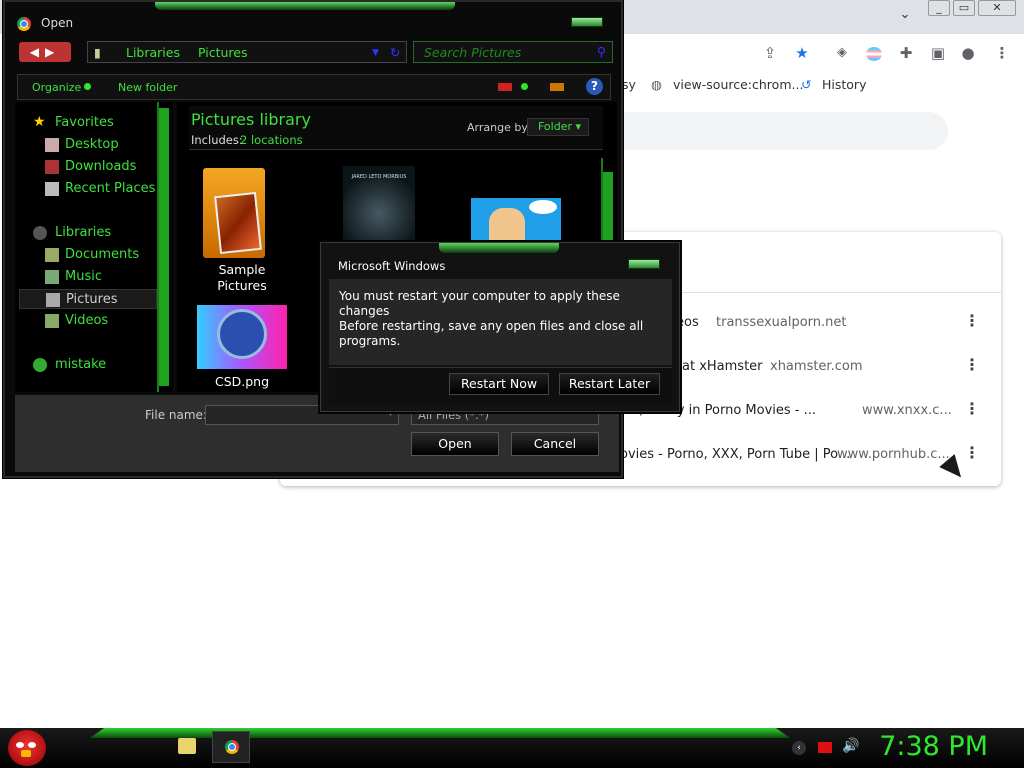  I want to click on nav-label: Pictures, so click(92, 299).